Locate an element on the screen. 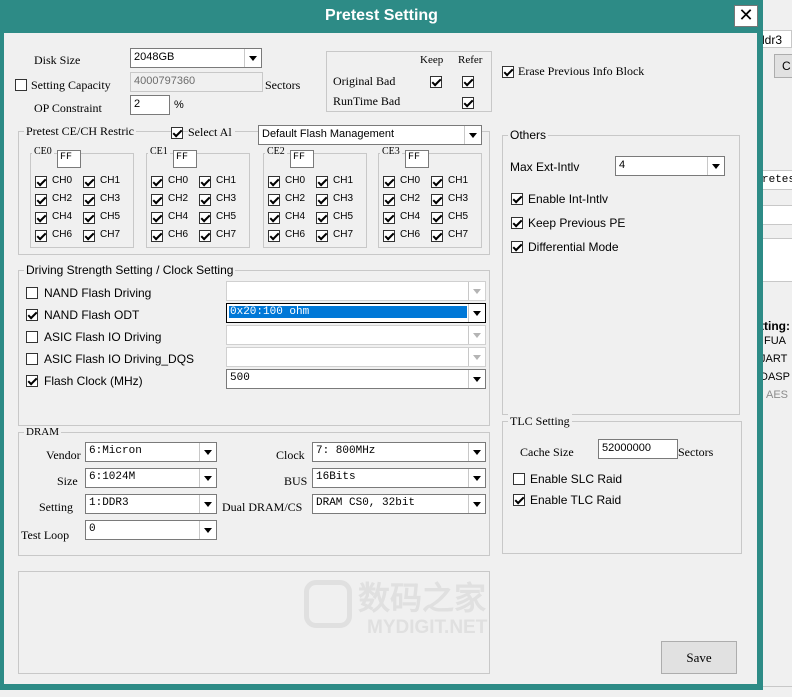  enable-slc-raid-checkbox is located at coordinates (519, 479).